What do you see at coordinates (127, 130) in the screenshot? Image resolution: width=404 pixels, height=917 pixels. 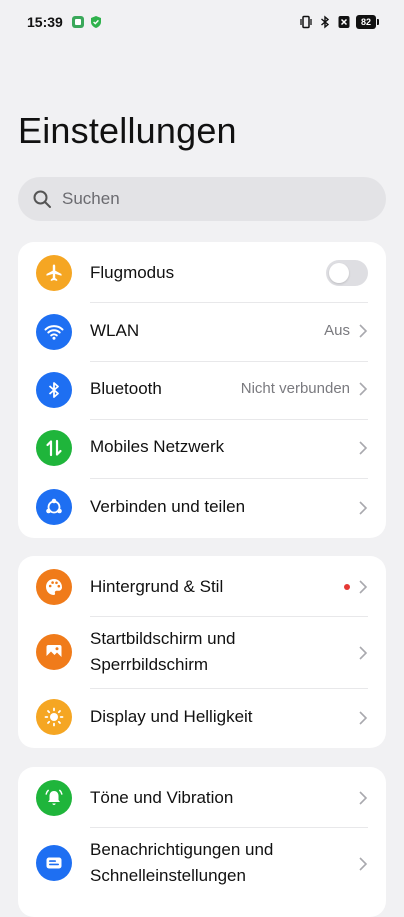 I see `page-title: Einstellungen` at bounding box center [127, 130].